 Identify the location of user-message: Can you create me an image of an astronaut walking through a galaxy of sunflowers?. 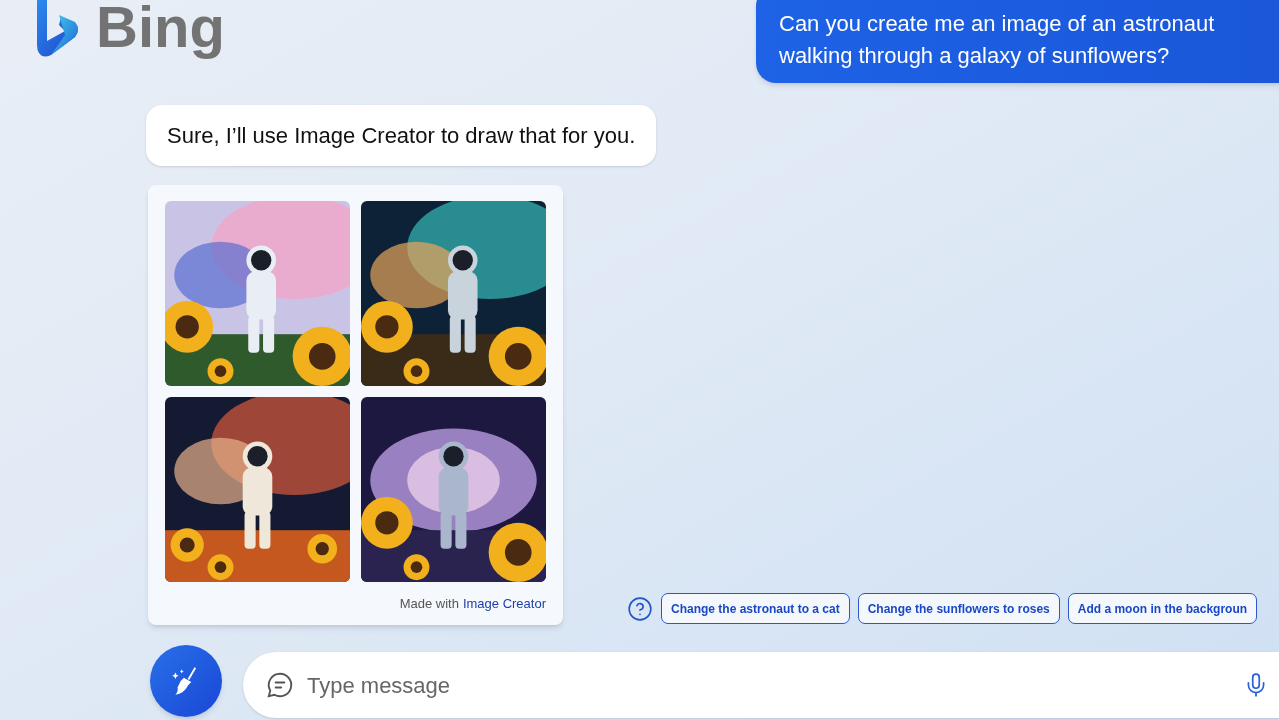
(1017, 41).